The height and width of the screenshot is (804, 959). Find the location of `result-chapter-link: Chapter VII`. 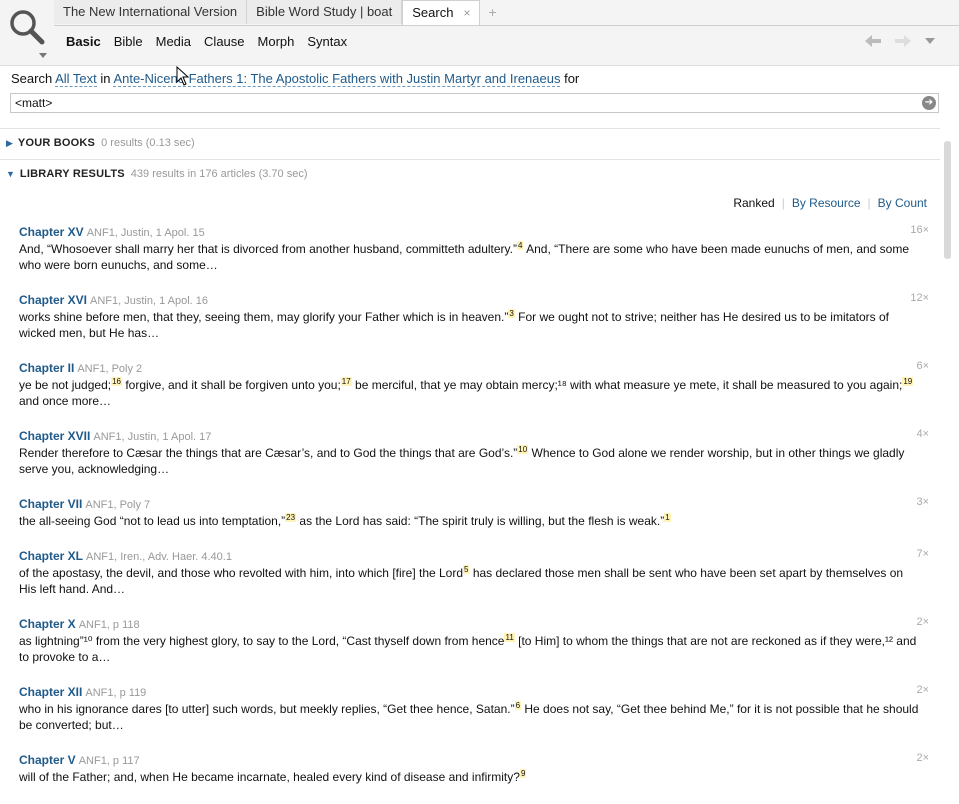

result-chapter-link: Chapter VII is located at coordinates (50, 504).